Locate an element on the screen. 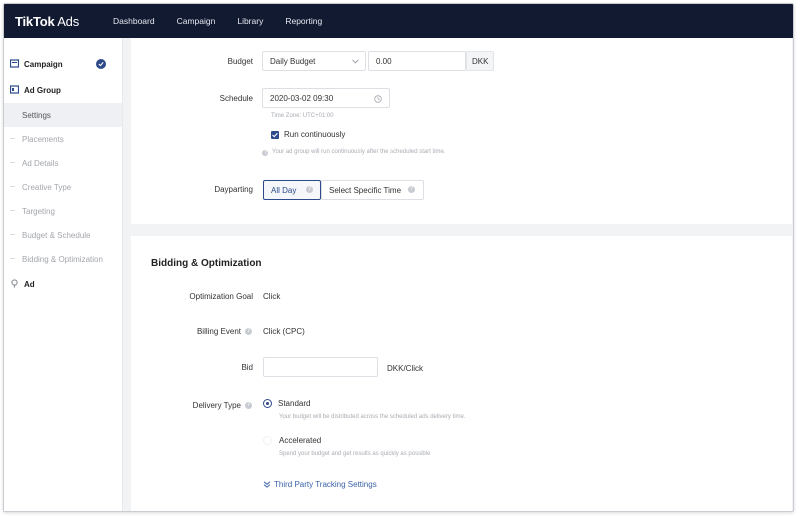  sidebar-item-label: Placements is located at coordinates (43, 139).